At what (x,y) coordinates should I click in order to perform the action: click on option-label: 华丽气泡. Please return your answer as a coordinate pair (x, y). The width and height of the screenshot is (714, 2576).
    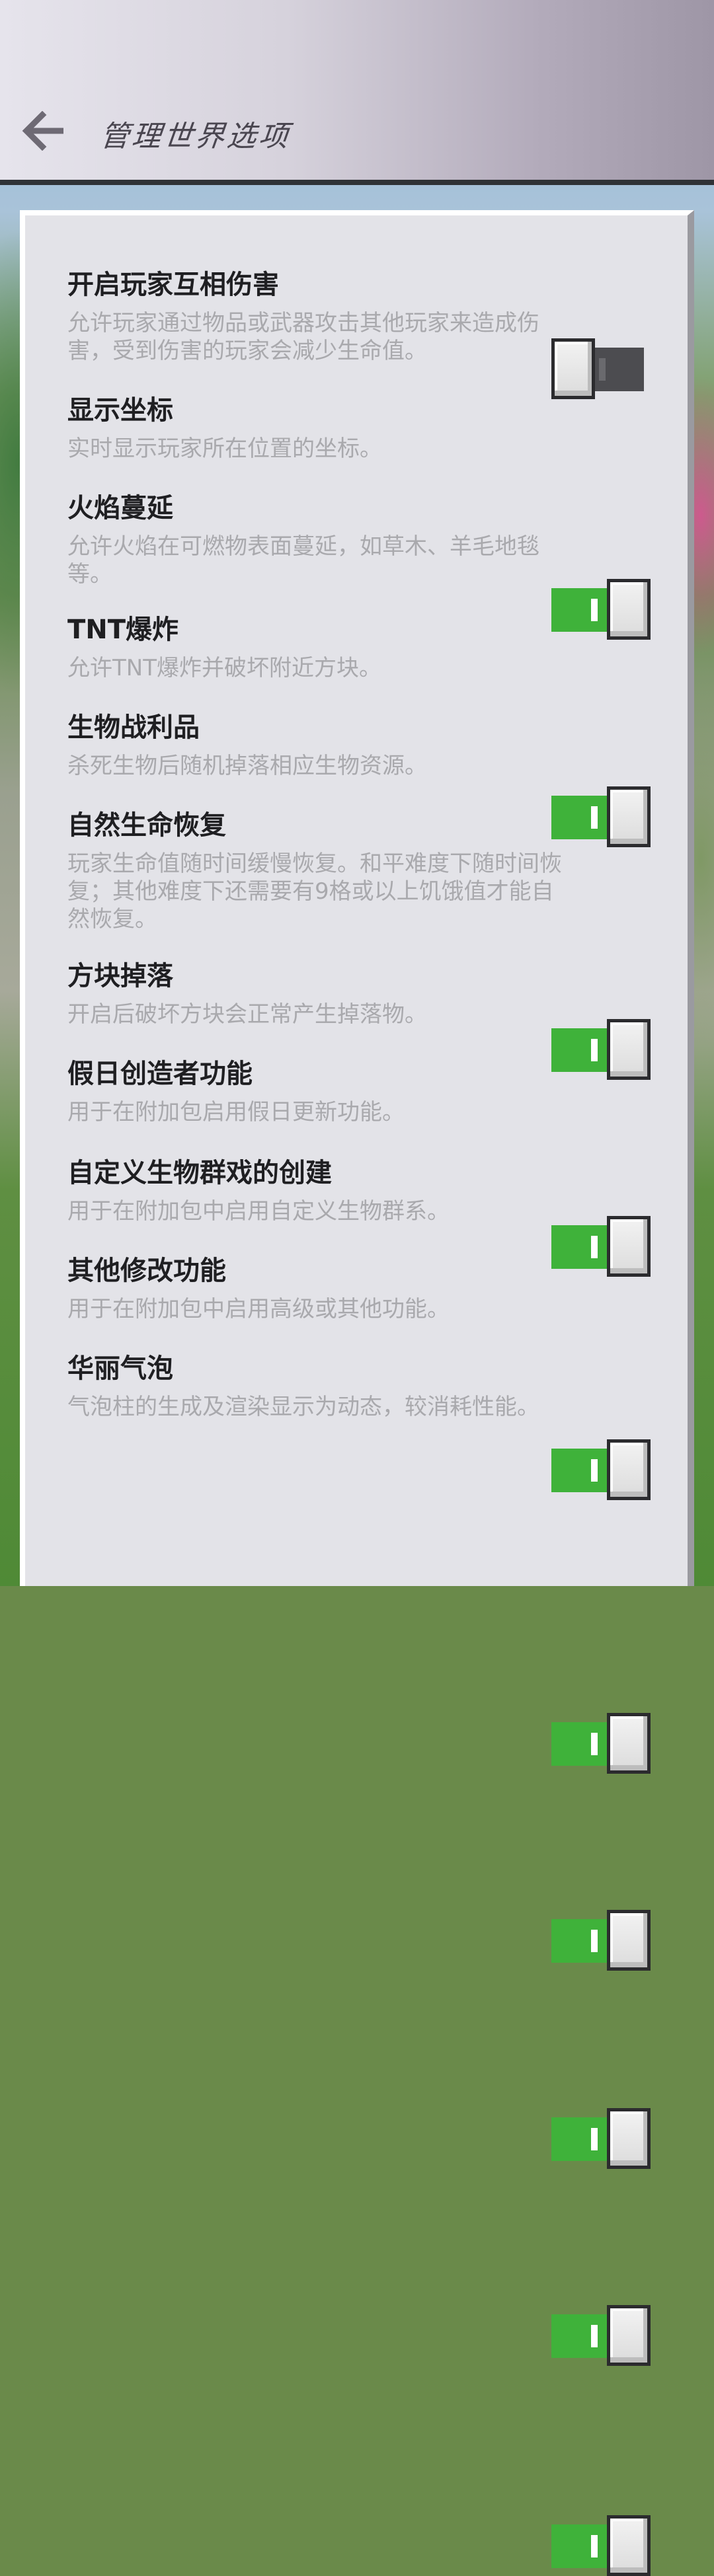
    Looking at the image, I should click on (120, 1368).